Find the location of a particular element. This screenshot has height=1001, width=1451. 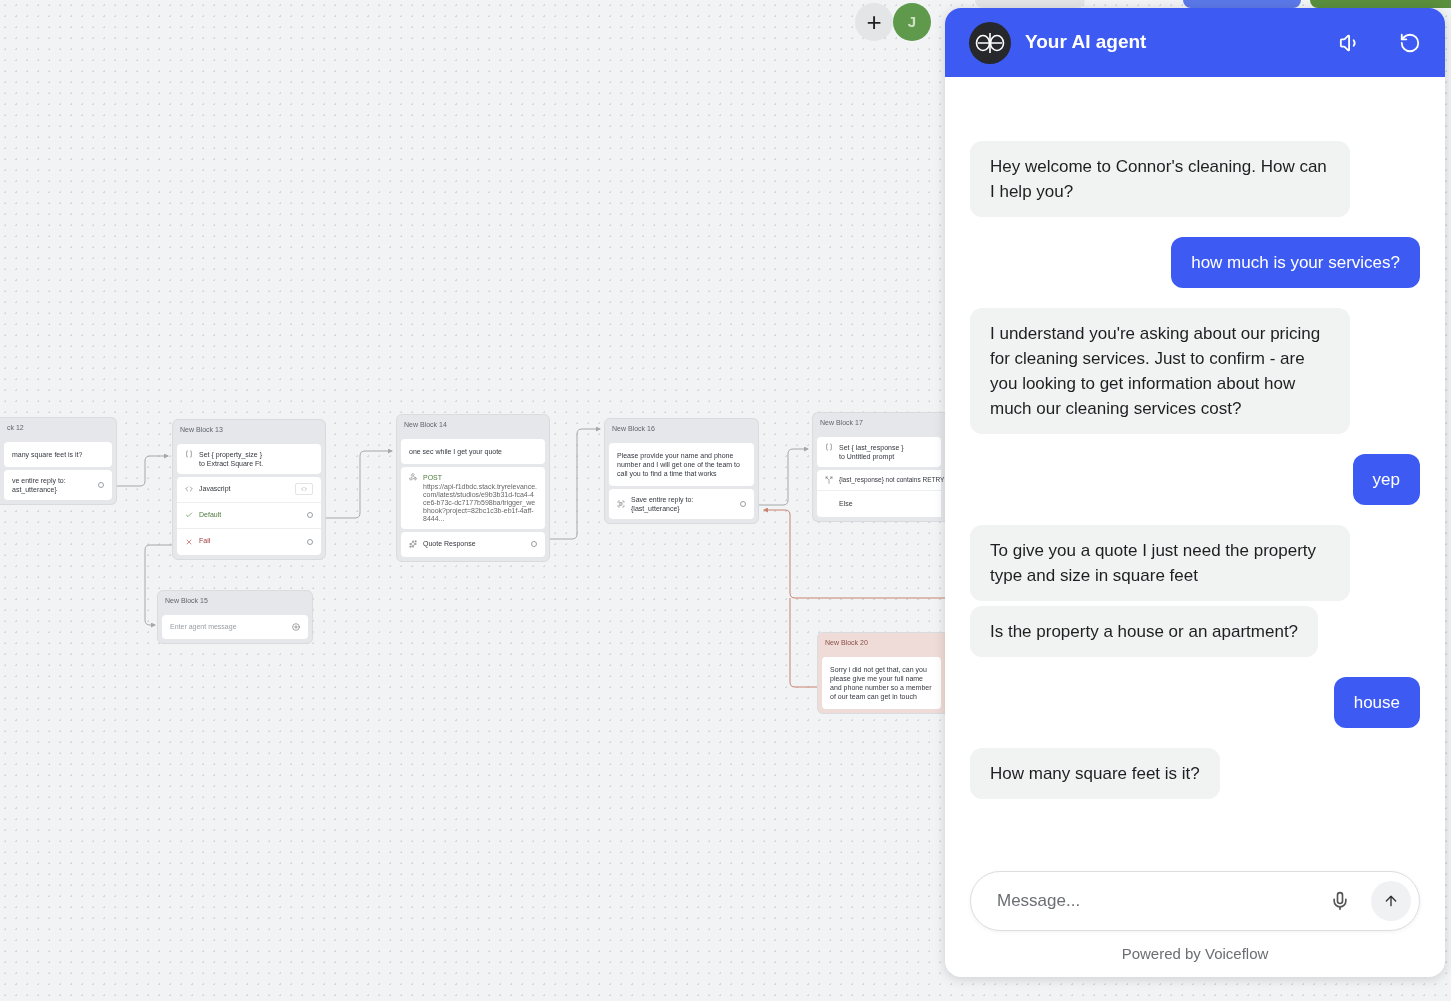

add-icon is located at coordinates (296, 626).